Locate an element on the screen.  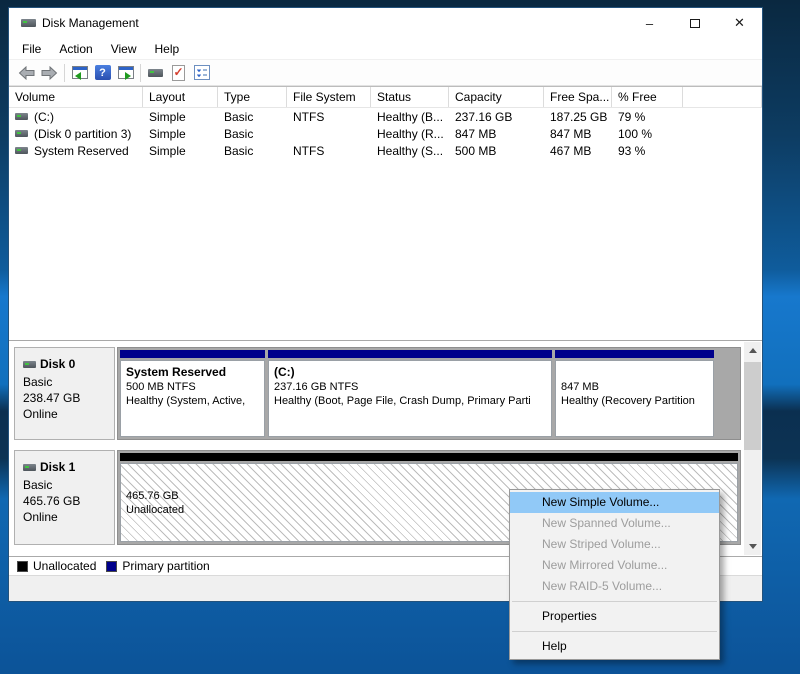
disk-management-app-icon is located at coordinates (28, 23).